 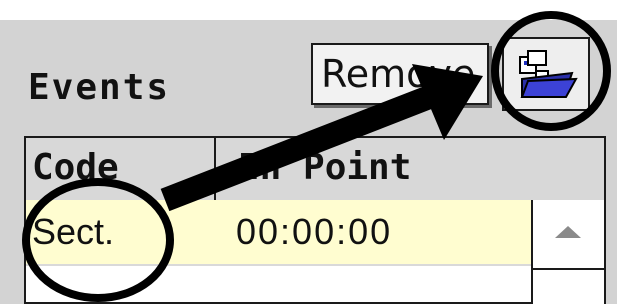 What do you see at coordinates (325, 167) in the screenshot?
I see `column-header-in-point-label: In Point` at bounding box center [325, 167].